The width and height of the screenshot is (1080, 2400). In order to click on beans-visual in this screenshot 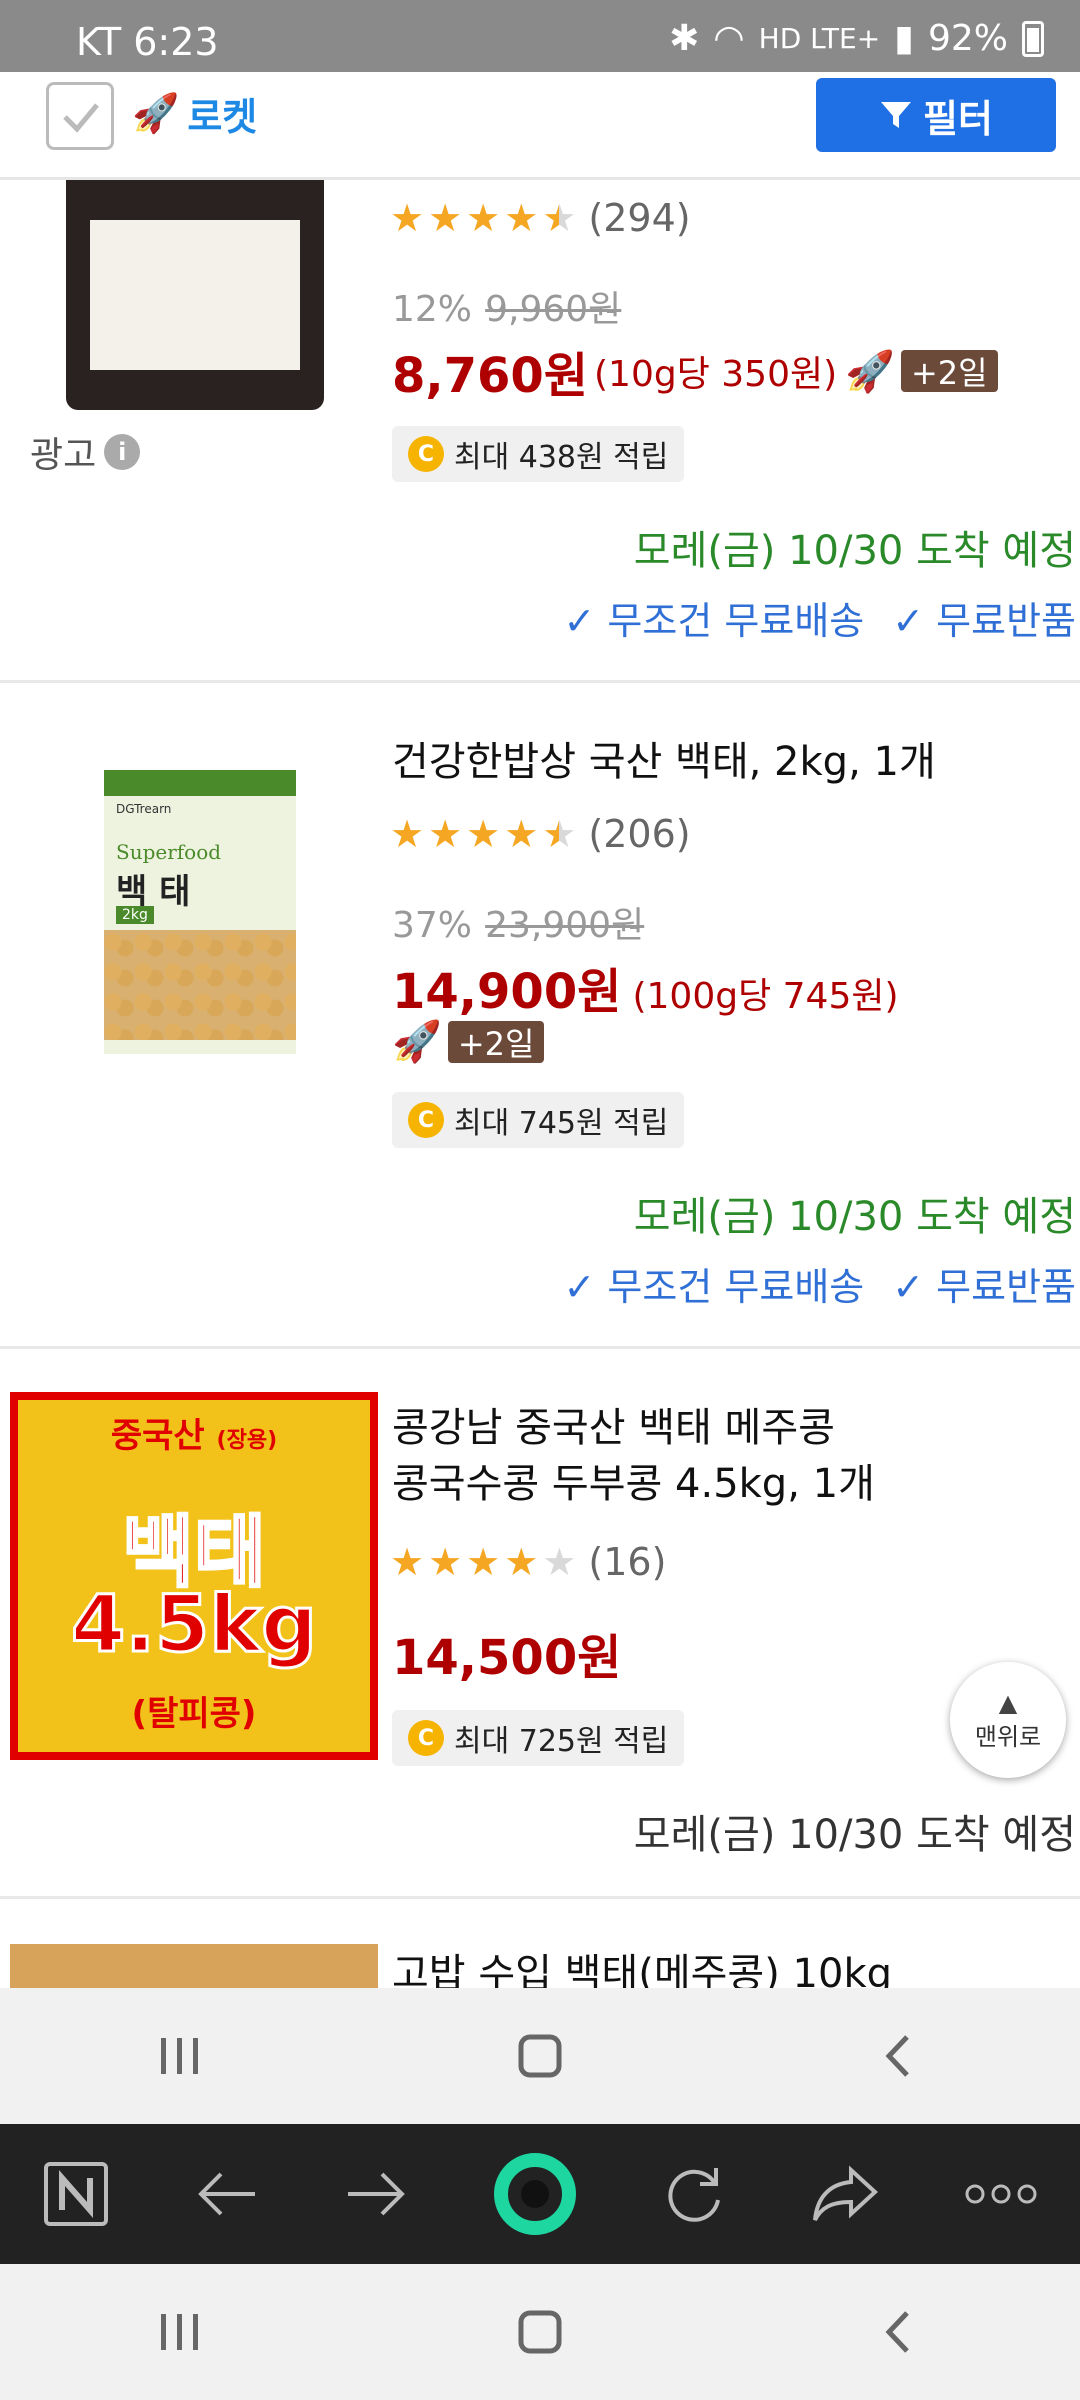, I will do `click(200, 985)`.